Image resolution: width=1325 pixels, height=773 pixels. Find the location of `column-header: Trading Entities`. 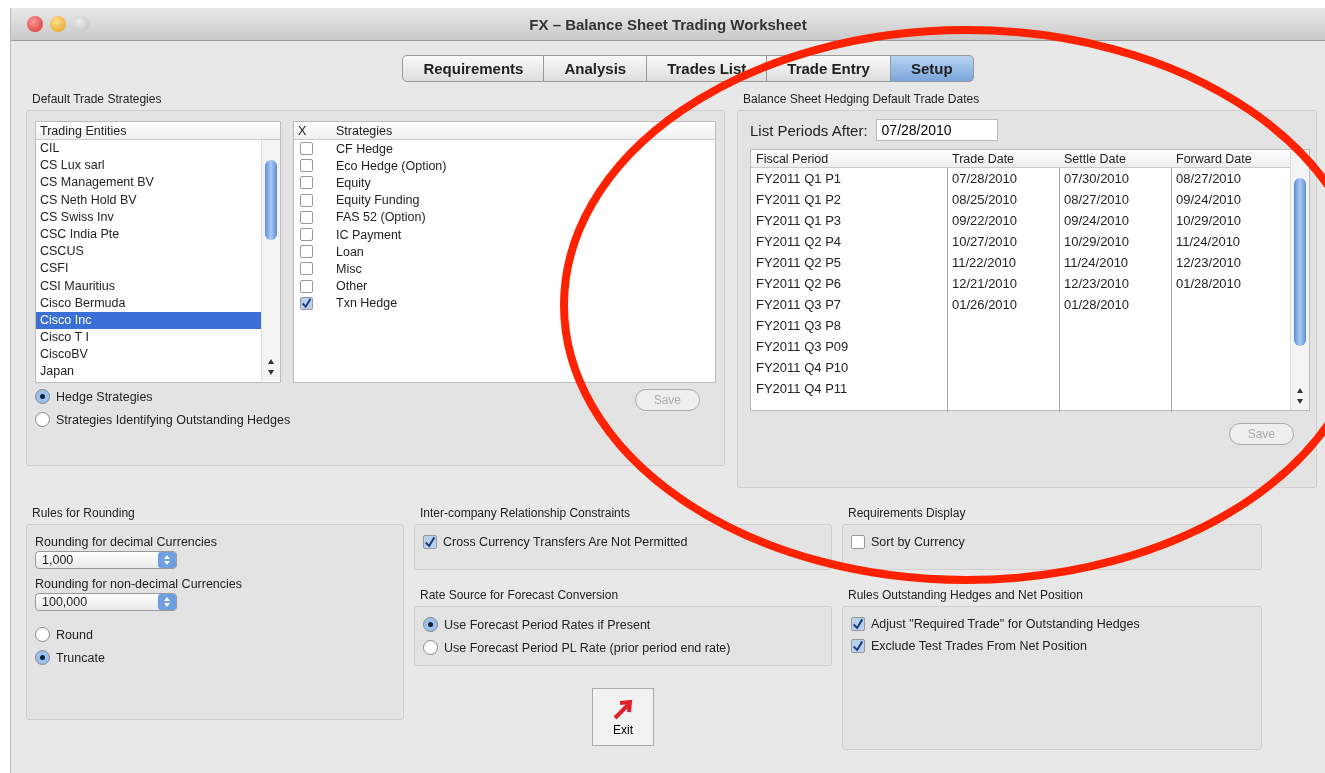

column-header: Trading Entities is located at coordinates (83, 130).